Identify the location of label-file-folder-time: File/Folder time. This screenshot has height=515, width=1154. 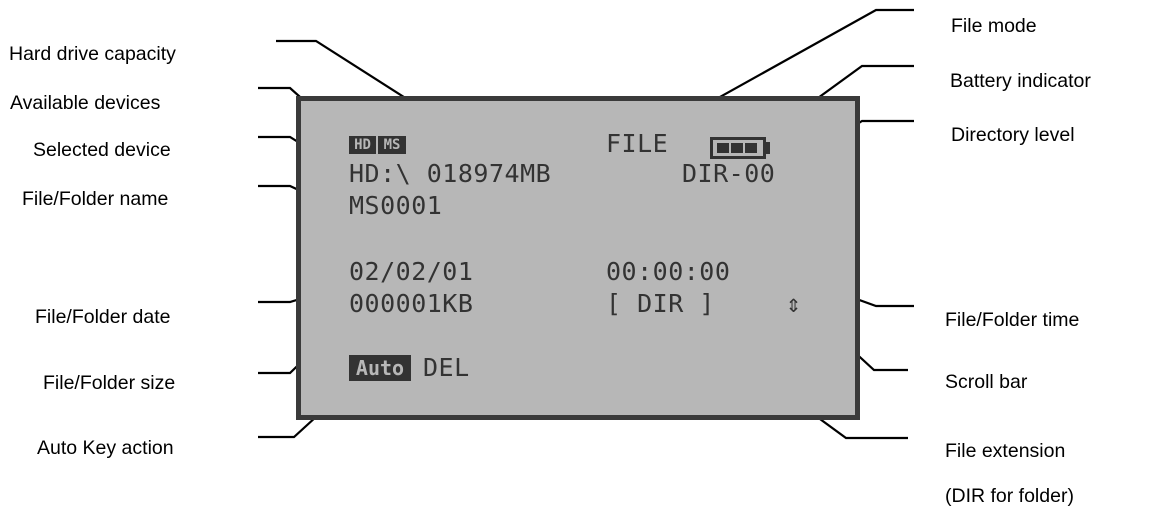
(1012, 320).